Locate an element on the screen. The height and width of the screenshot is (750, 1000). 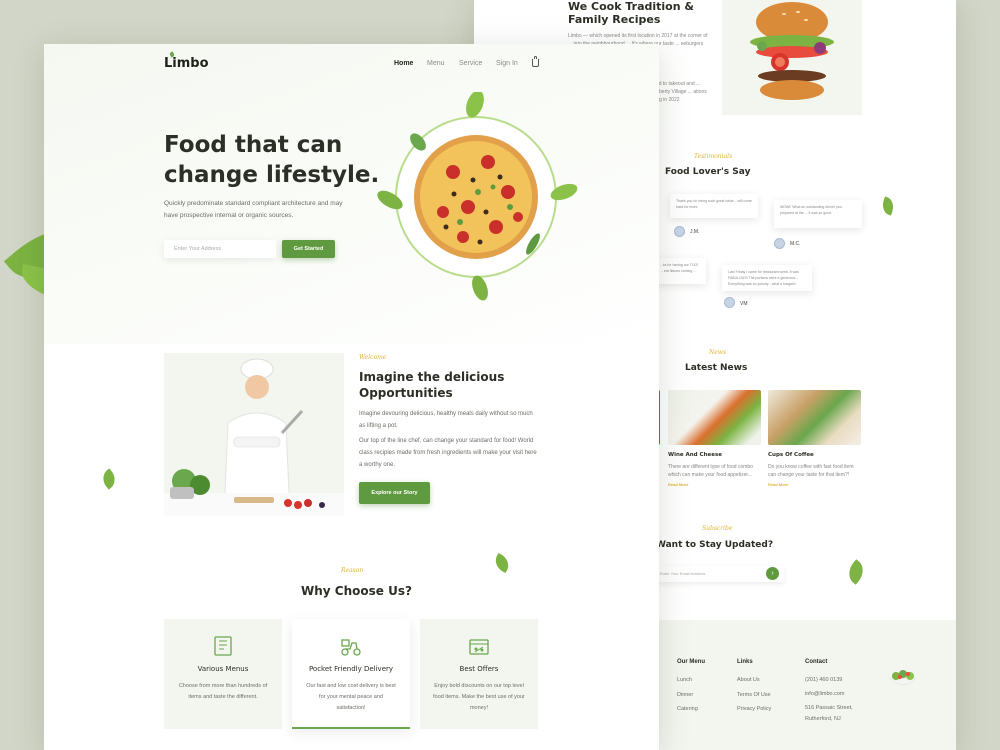
news-item-title: Wine And Cheese is located at coordinates (695, 455).